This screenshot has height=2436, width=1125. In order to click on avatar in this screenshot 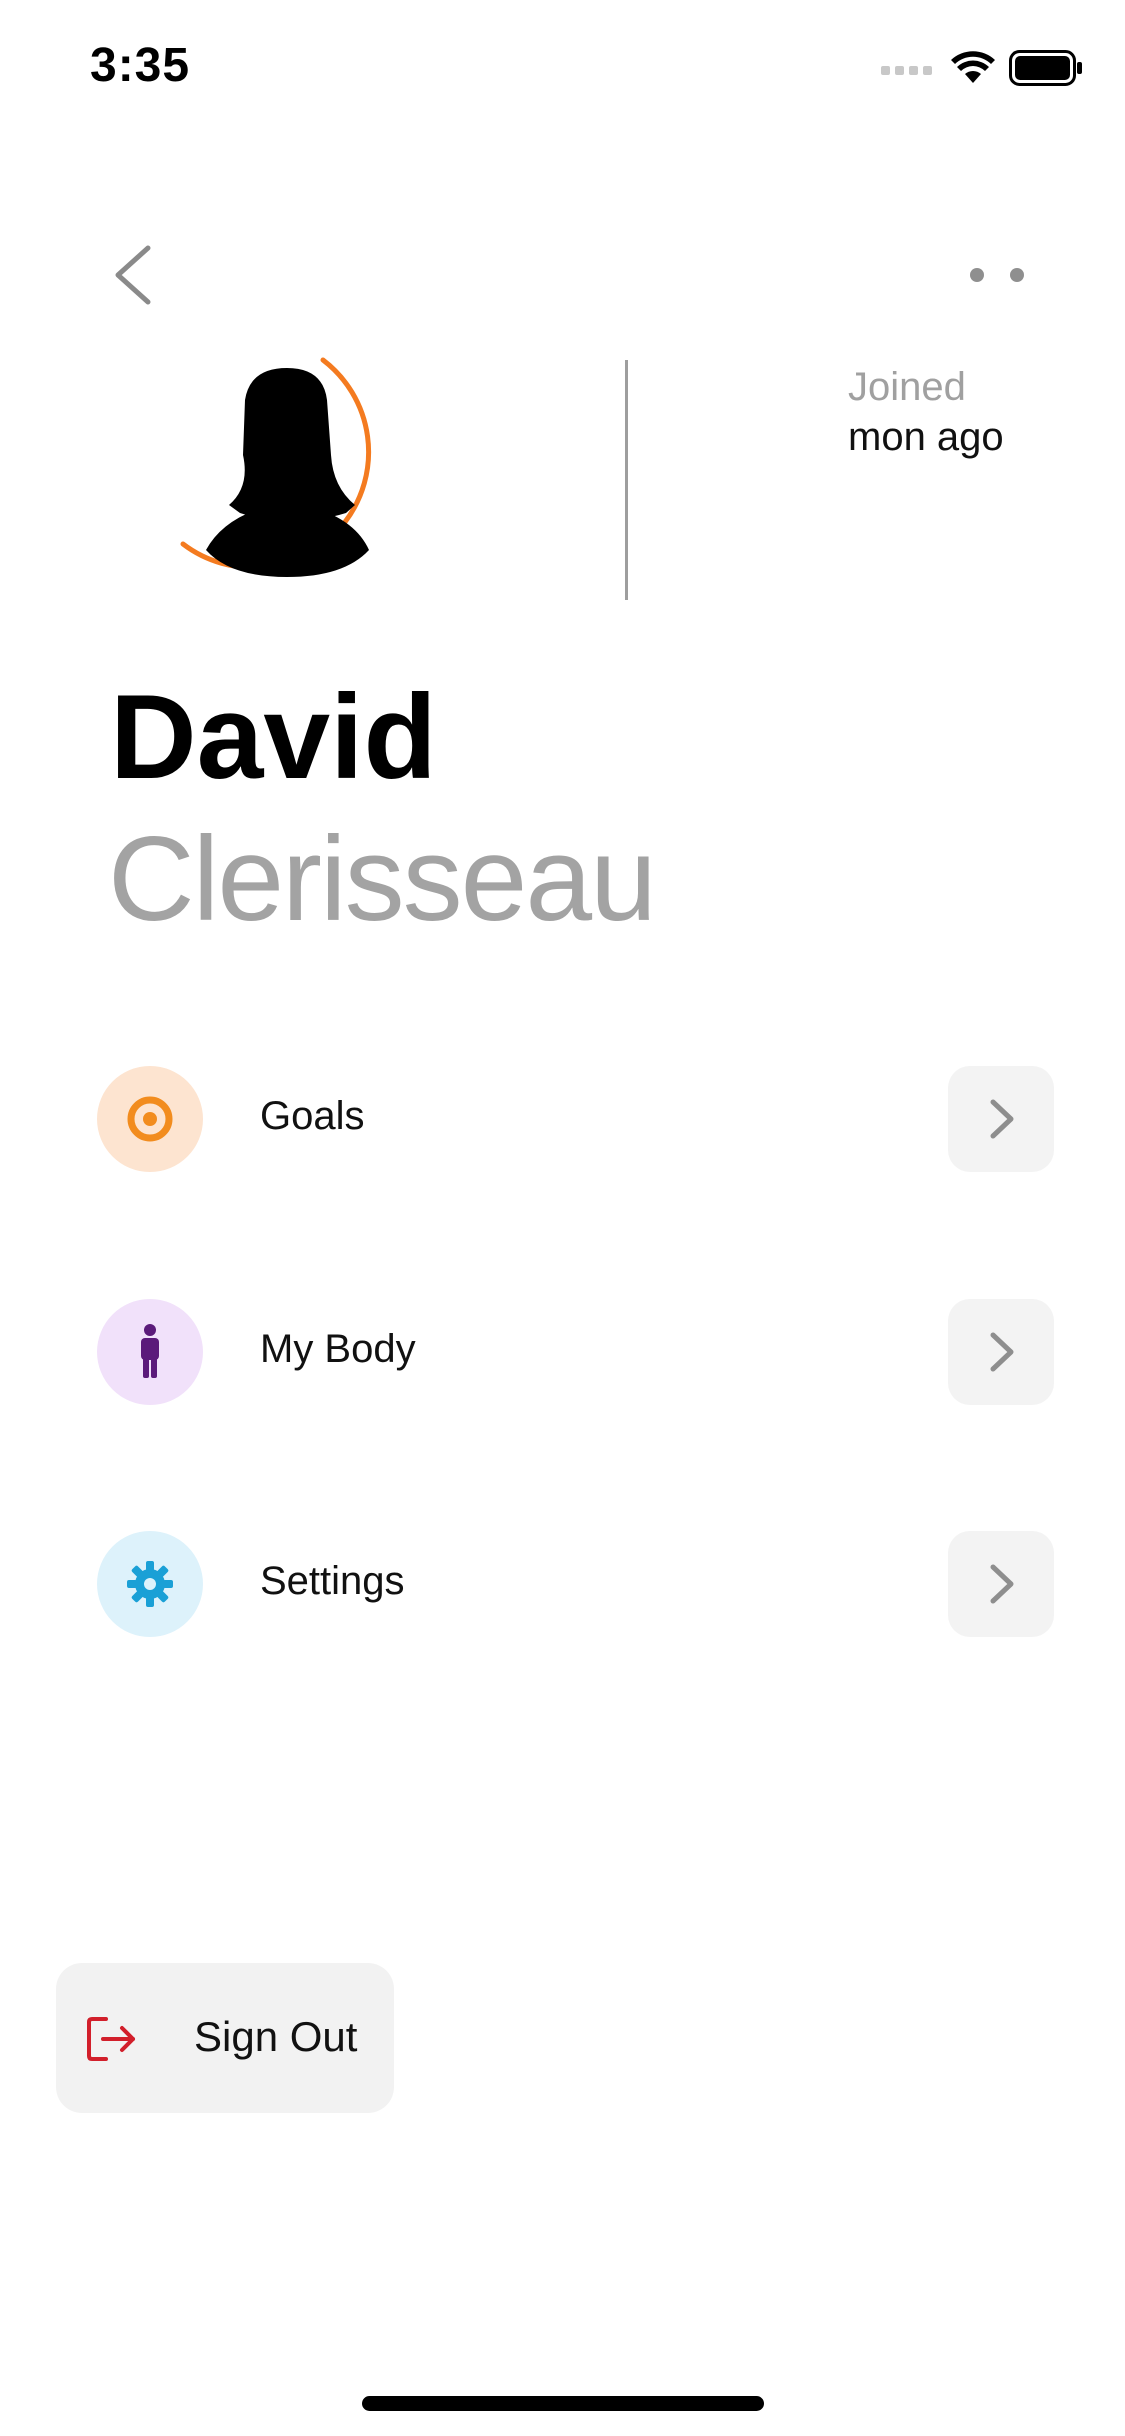, I will do `click(290, 480)`.